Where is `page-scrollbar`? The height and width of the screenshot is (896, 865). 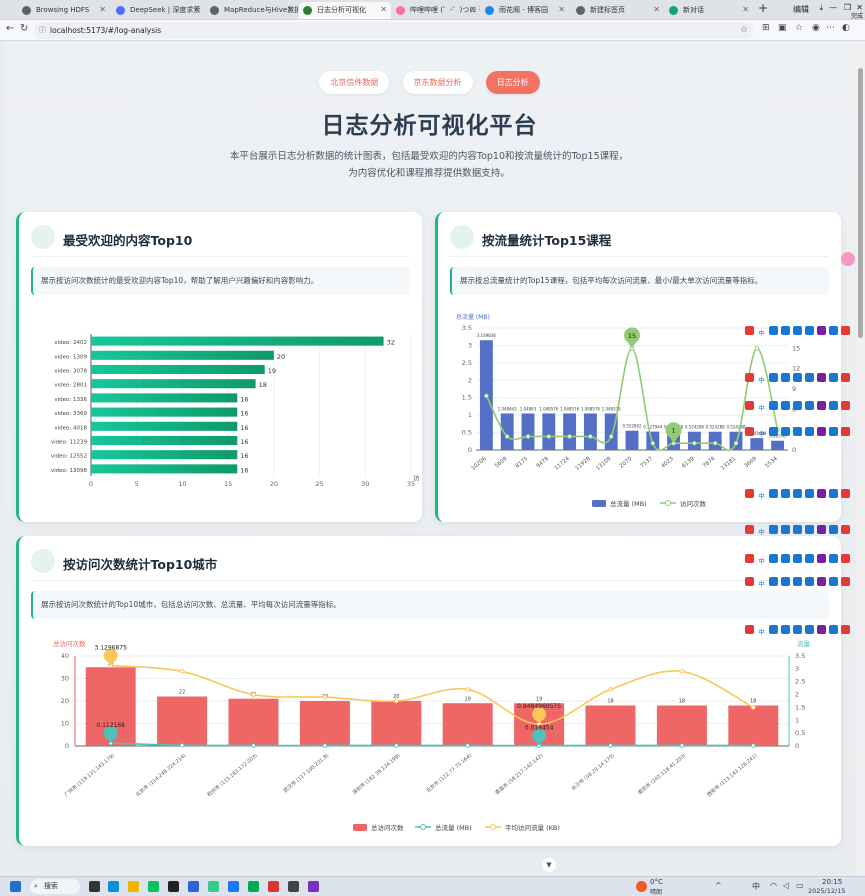 page-scrollbar is located at coordinates (860, 459).